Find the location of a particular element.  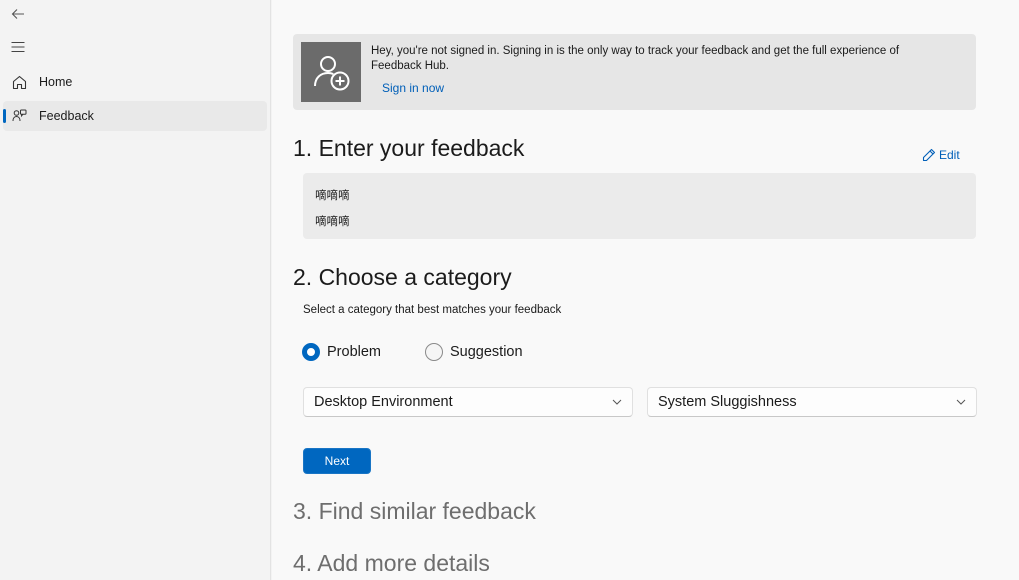

edit-button: Edit is located at coordinates (941, 155).